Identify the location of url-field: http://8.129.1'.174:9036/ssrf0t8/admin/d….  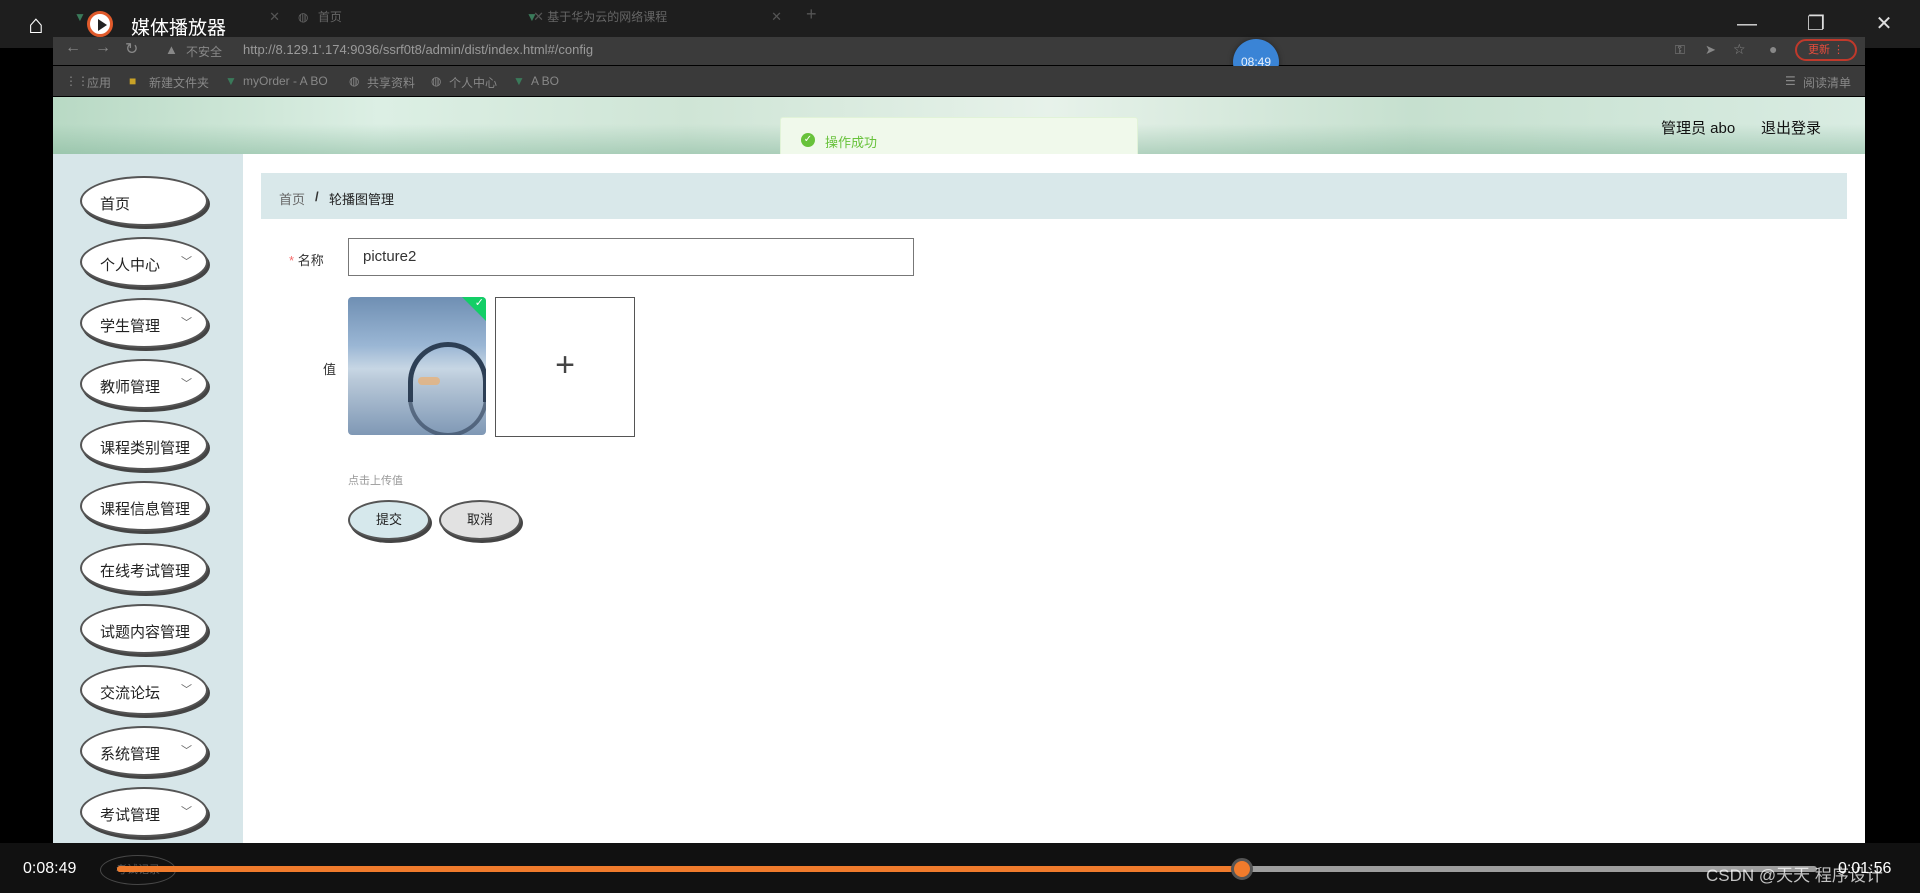
(418, 49).